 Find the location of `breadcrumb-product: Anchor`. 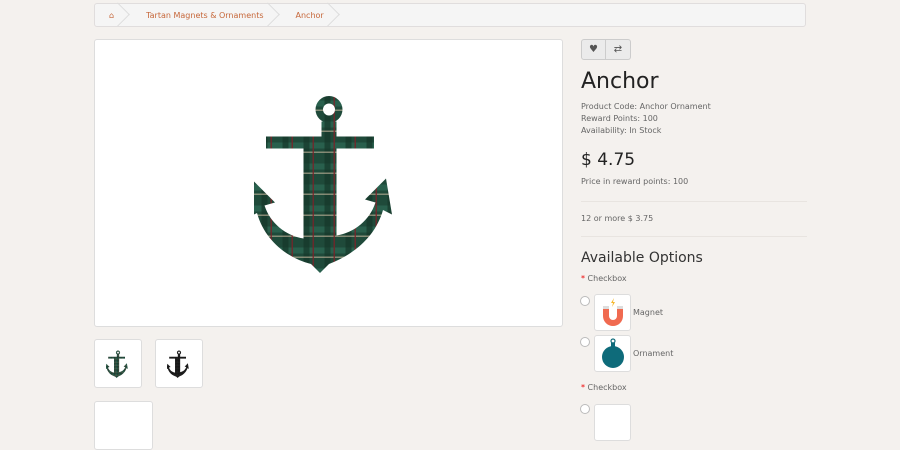

breadcrumb-product: Anchor is located at coordinates (312, 15).